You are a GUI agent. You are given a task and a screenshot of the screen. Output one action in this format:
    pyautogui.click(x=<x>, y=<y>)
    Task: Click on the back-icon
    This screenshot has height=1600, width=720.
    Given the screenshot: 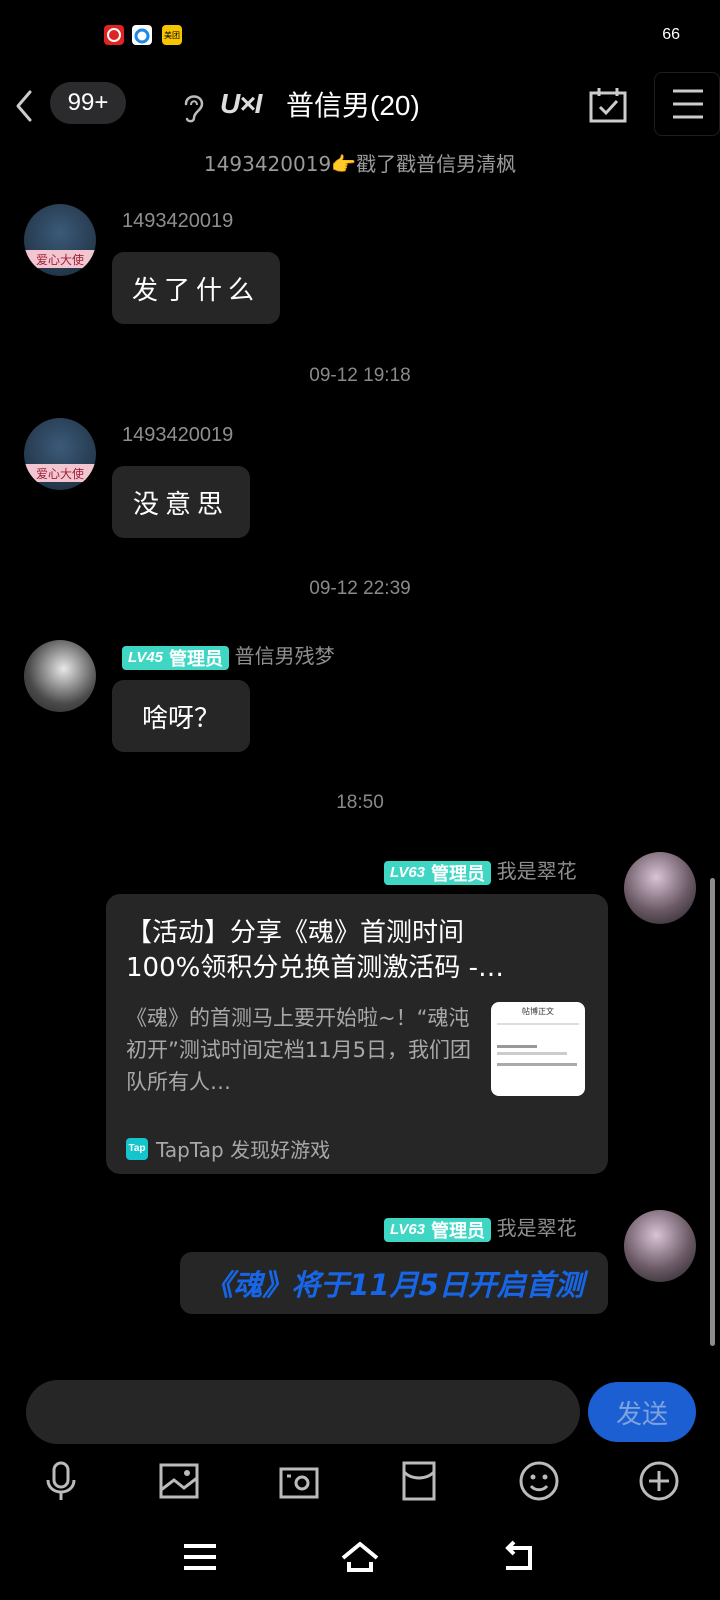 What is the action you would take?
    pyautogui.click(x=520, y=1557)
    